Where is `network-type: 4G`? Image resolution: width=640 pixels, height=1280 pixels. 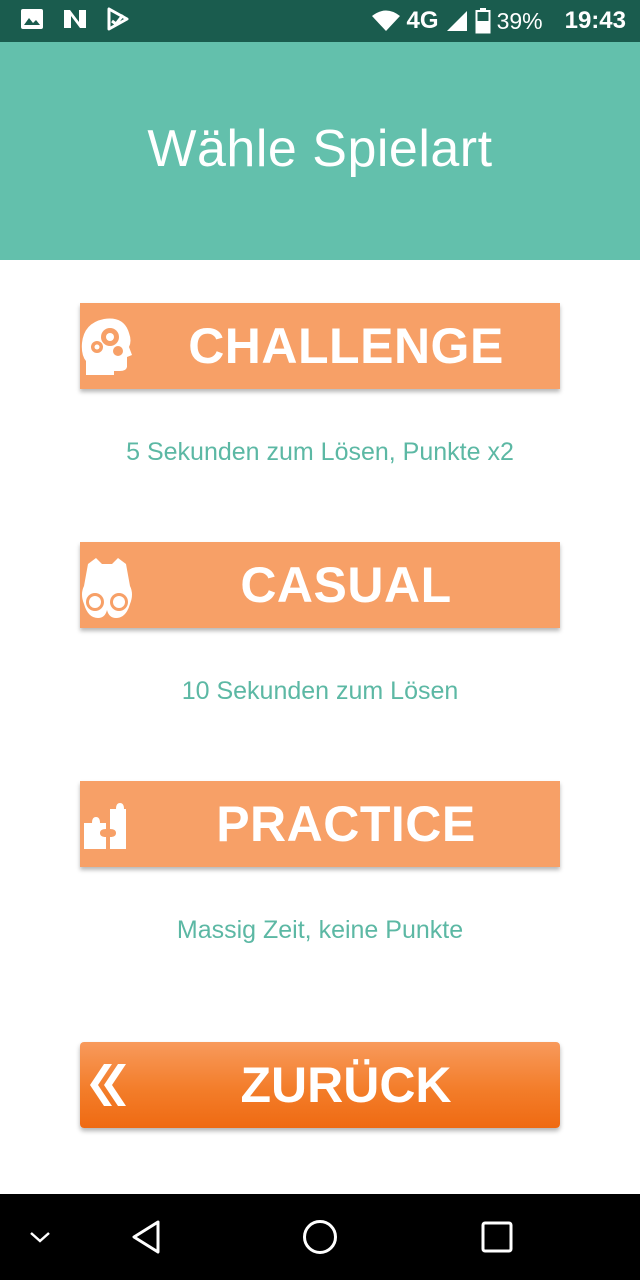 network-type: 4G is located at coordinates (422, 20).